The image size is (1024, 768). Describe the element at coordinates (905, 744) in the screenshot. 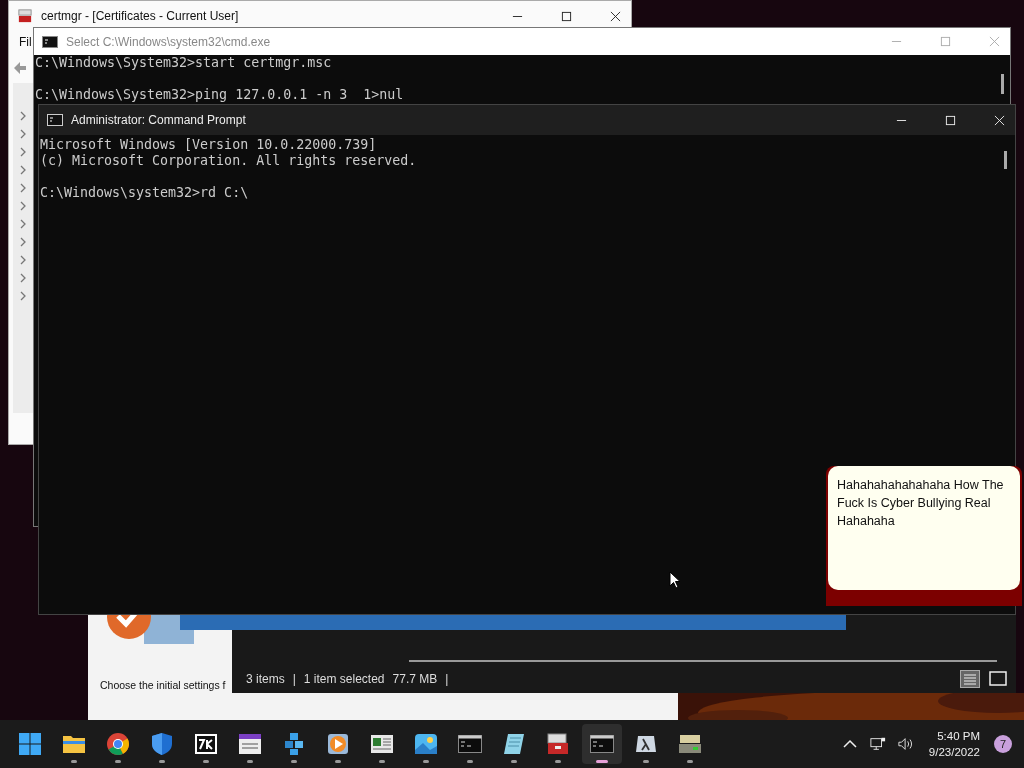

I see `speaker-icon` at that location.